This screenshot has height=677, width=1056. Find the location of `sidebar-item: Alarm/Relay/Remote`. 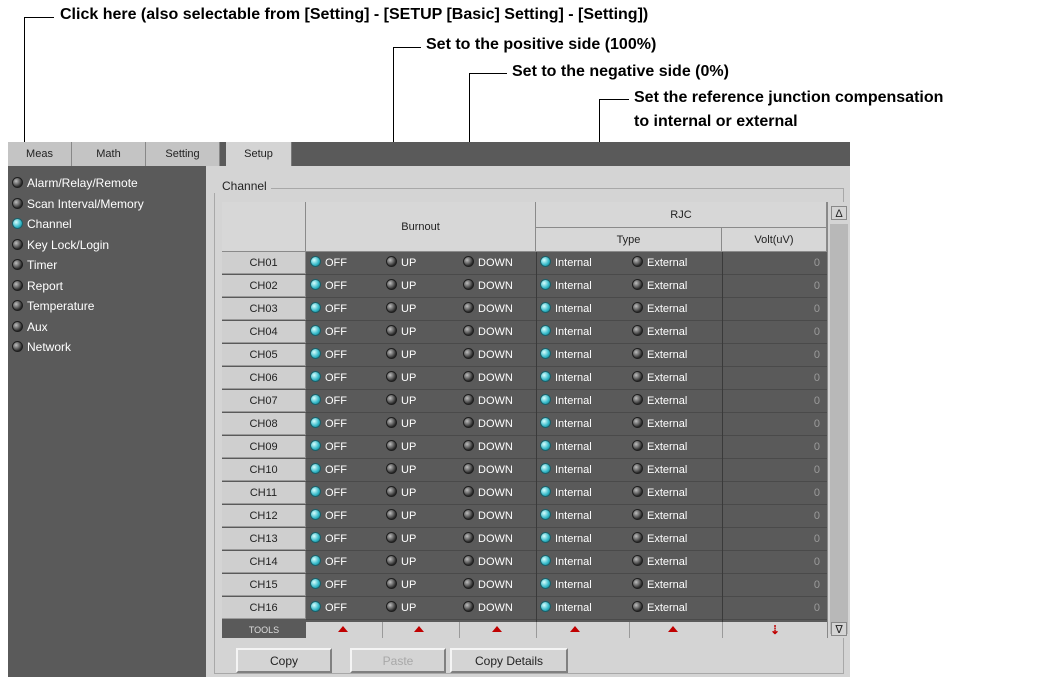

sidebar-item: Alarm/Relay/Remote is located at coordinates (75, 183).